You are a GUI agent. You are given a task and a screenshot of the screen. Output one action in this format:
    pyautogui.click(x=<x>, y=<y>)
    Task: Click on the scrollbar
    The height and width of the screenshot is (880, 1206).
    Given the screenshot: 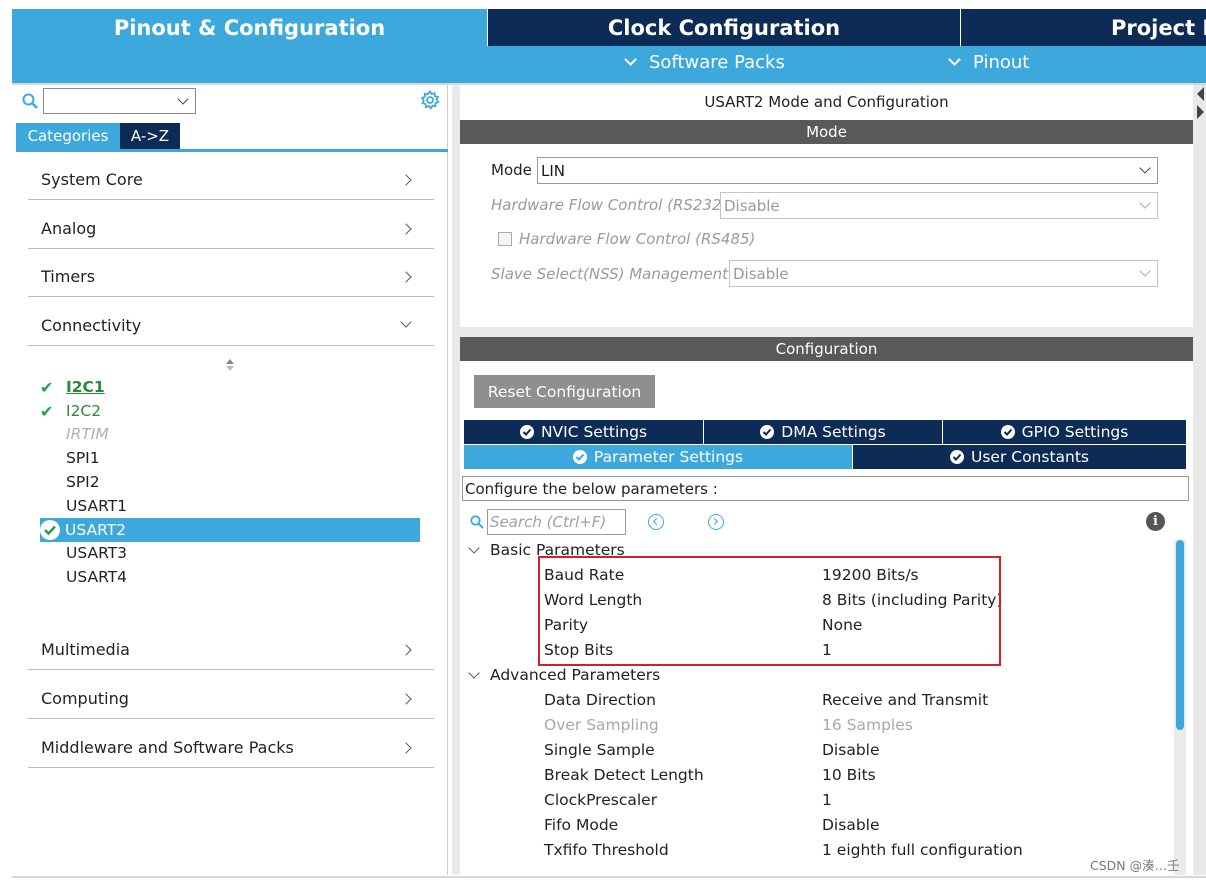 What is the action you would take?
    pyautogui.click(x=1180, y=707)
    